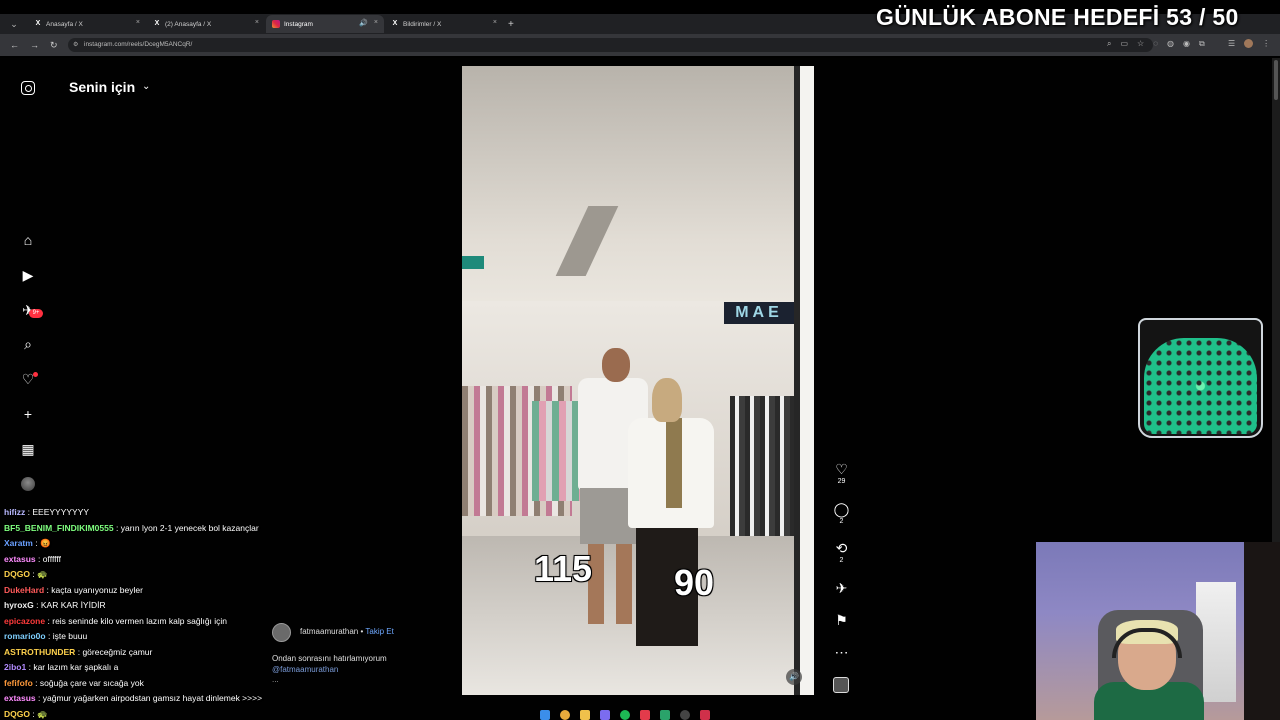 This screenshot has width=1280, height=720. I want to click on extension-icon: ◌, so click(1155, 44).